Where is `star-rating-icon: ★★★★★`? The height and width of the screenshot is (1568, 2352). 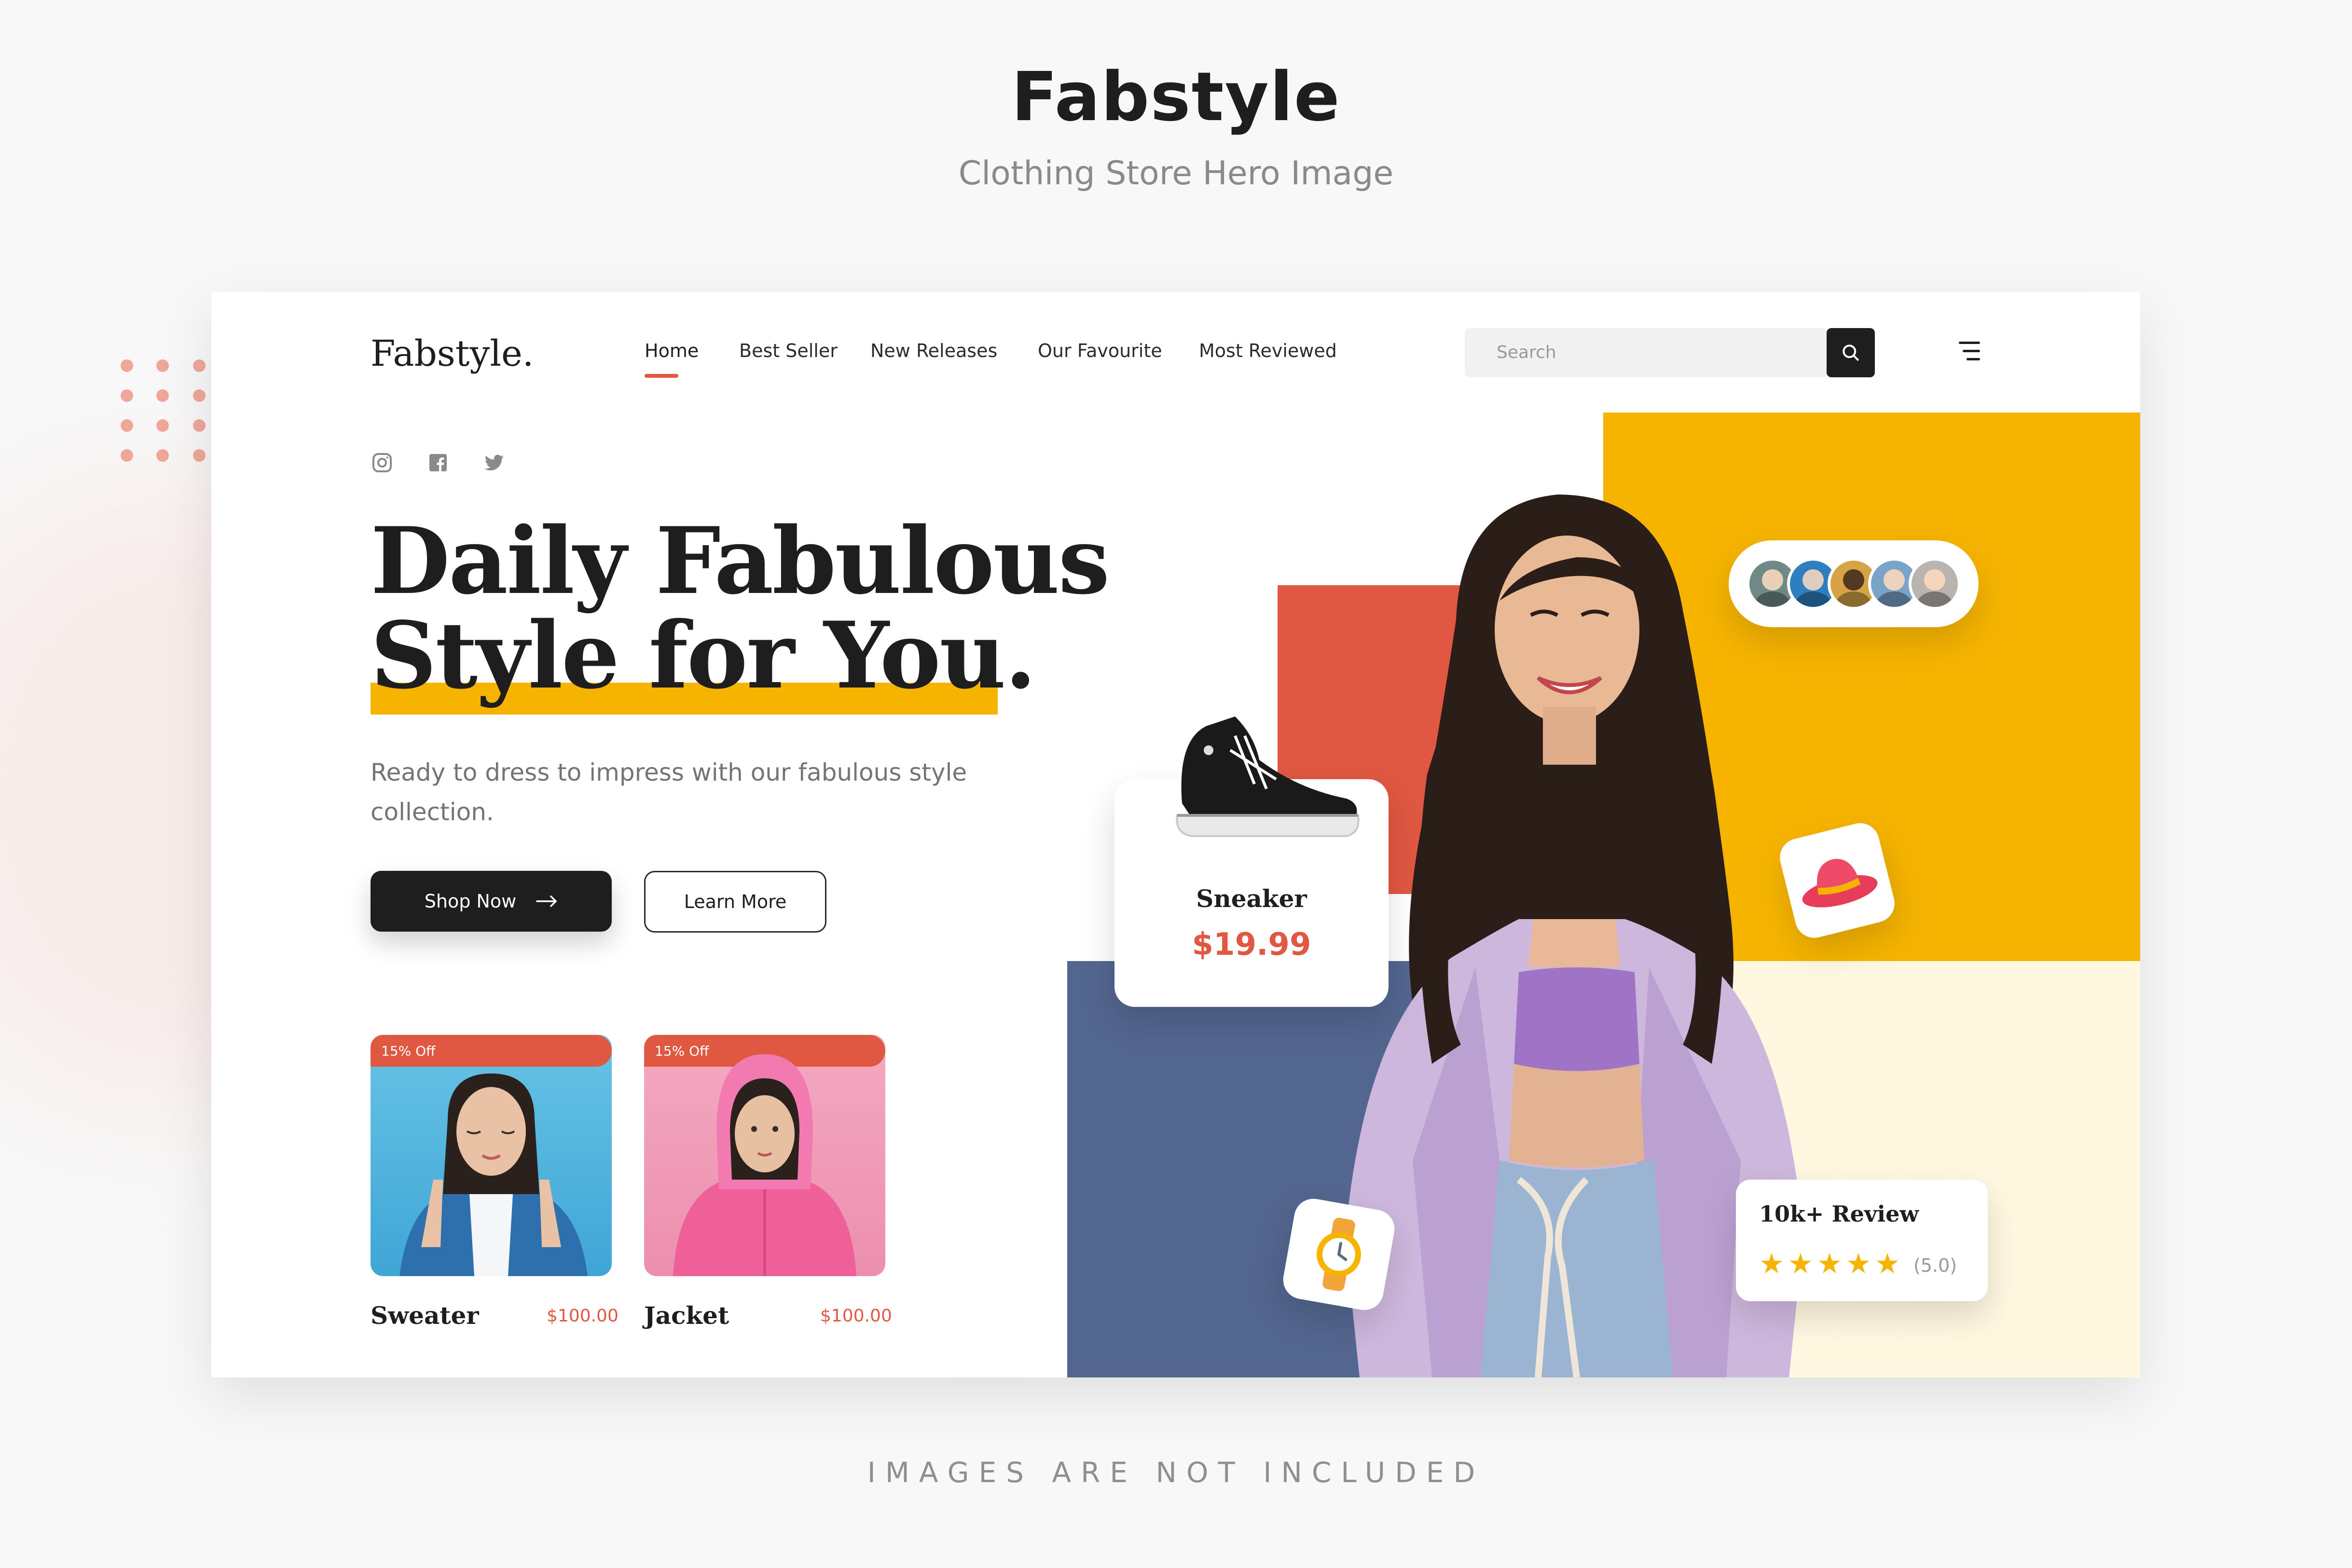
star-rating-icon: ★★★★★ is located at coordinates (1831, 1263).